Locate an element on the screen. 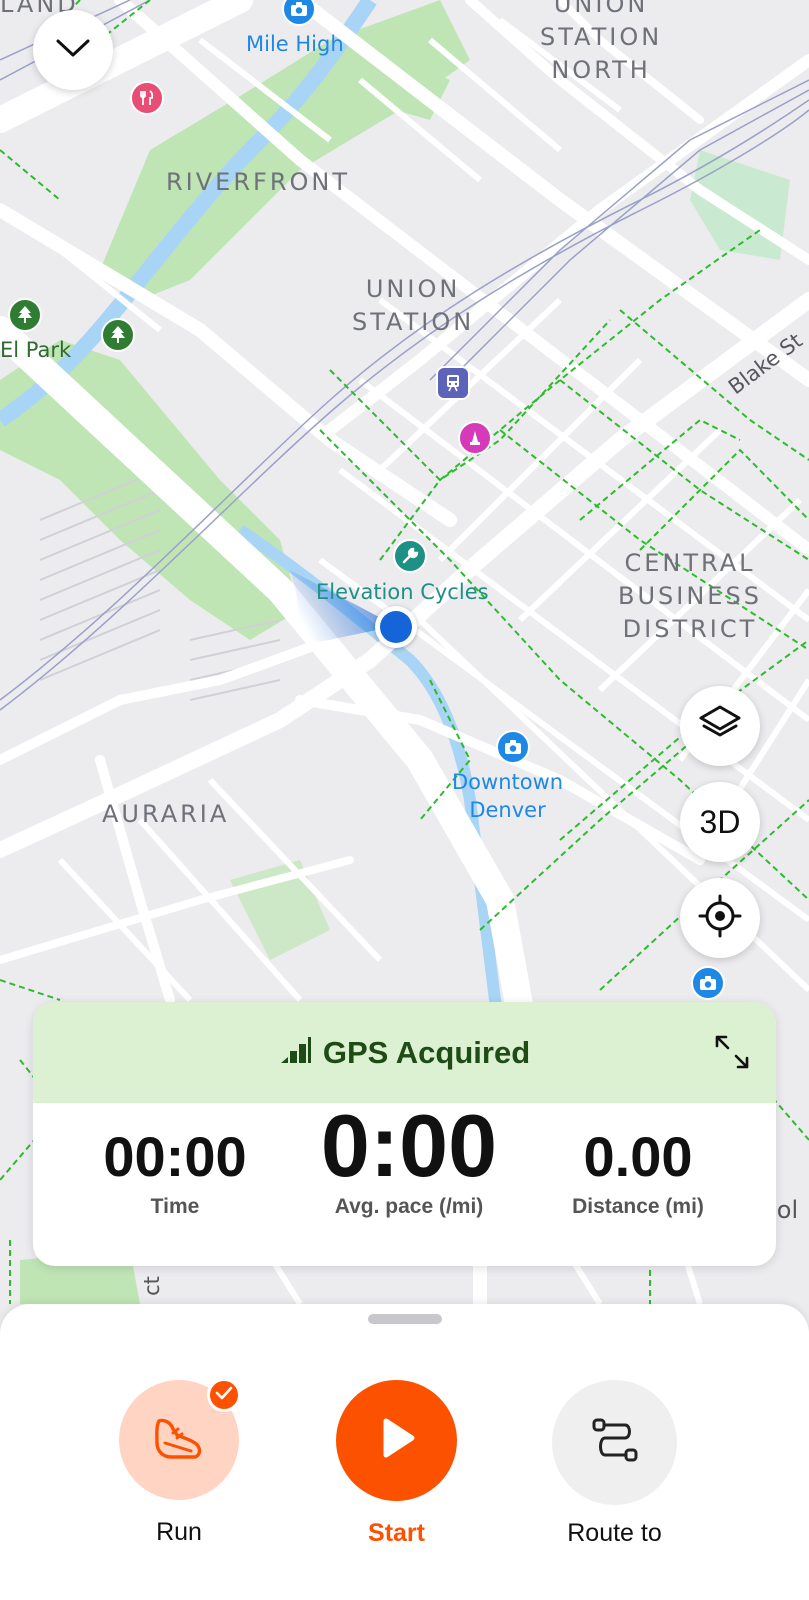  sport-type-button is located at coordinates (180, 1439).